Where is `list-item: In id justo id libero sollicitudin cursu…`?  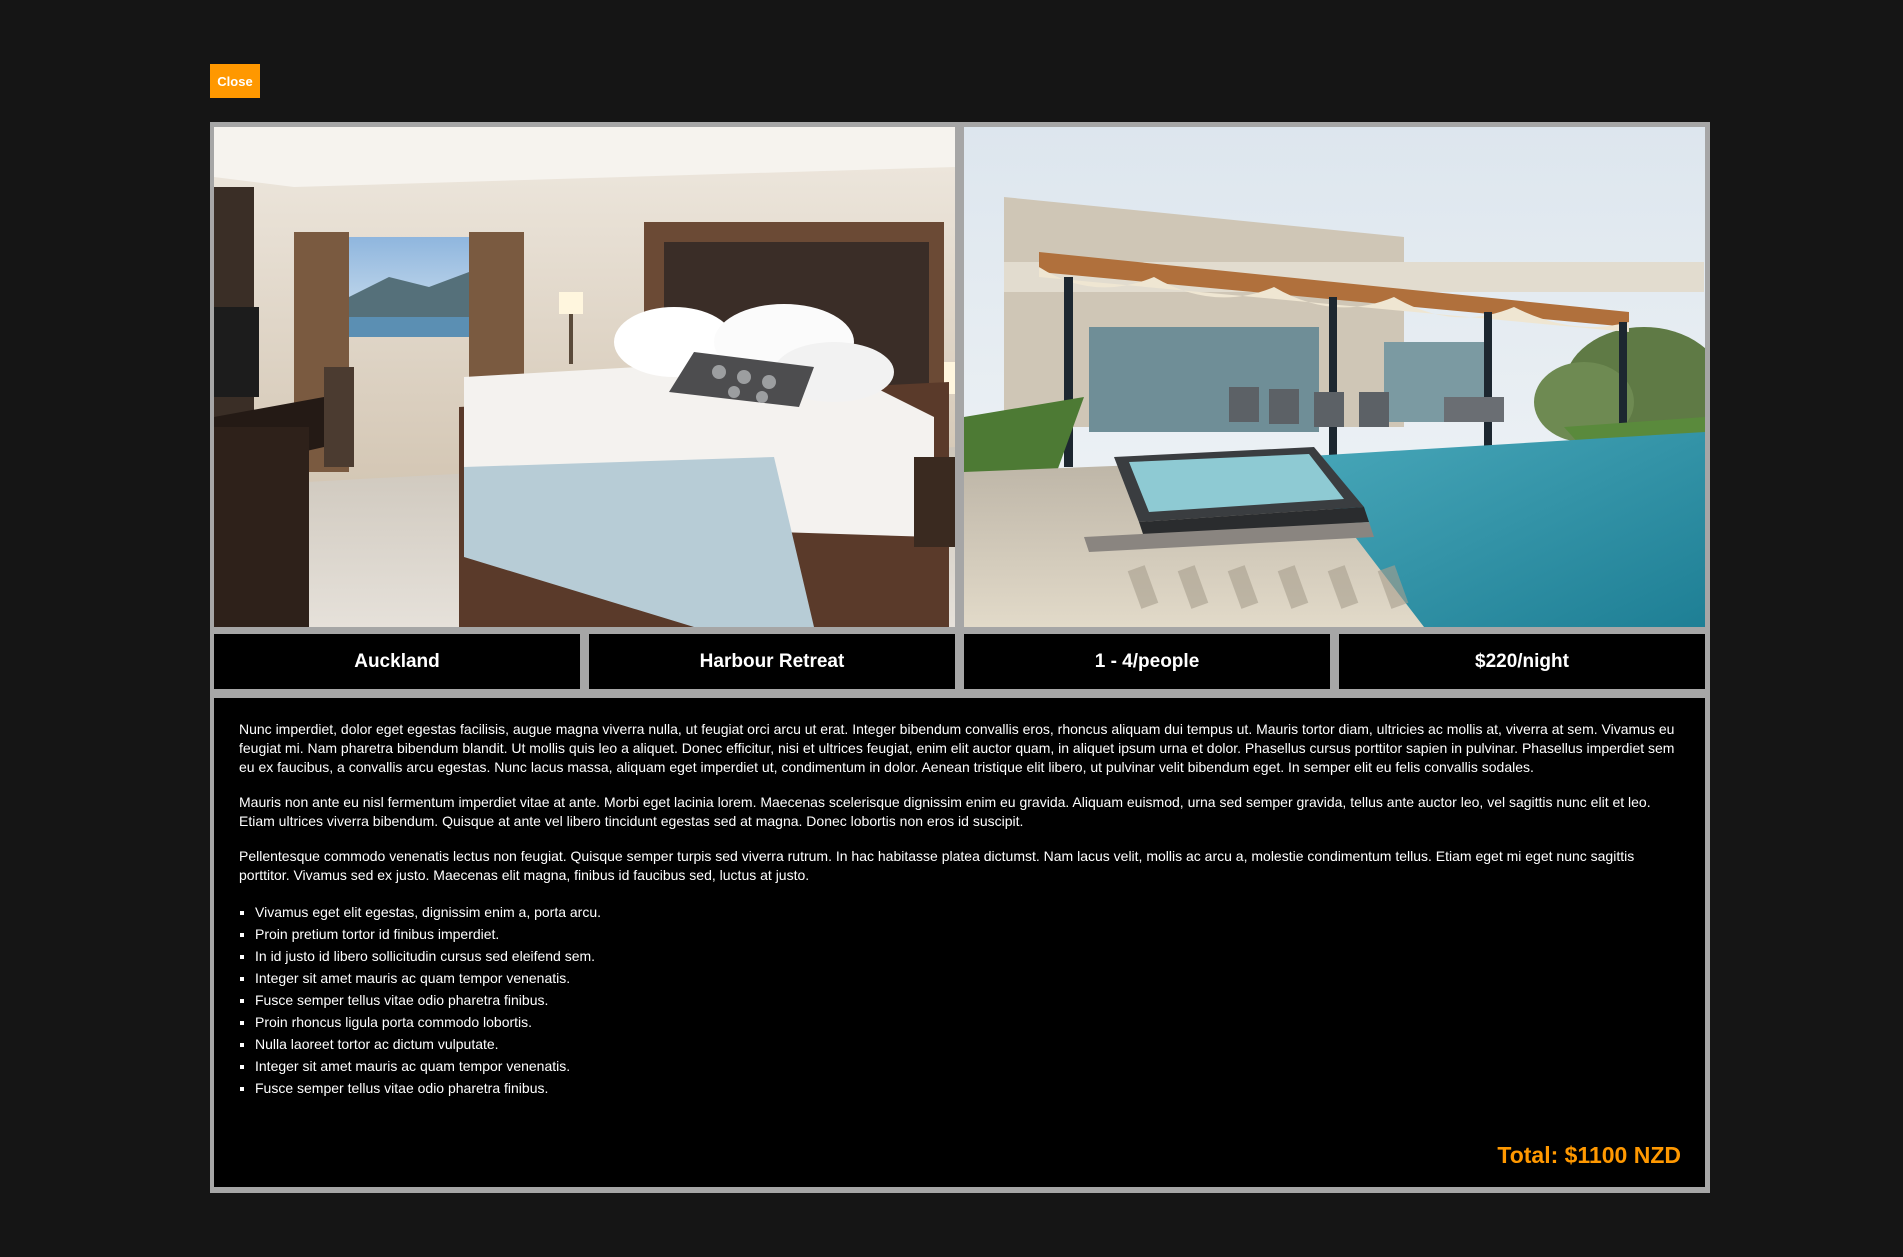 list-item: In id justo id libero sollicitudin cursu… is located at coordinates (967, 956).